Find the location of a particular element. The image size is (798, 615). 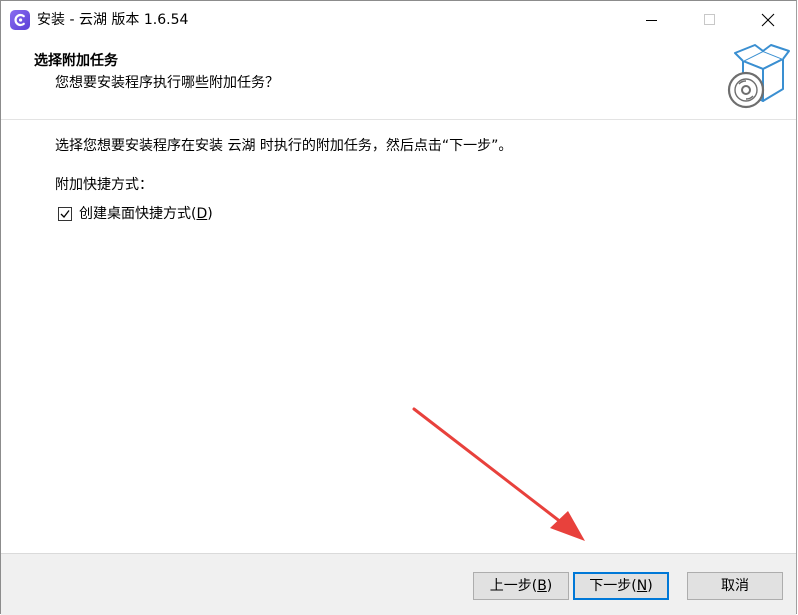

page-subtitle: 您想要安装程序执行哪些附加任务？ is located at coordinates (167, 83).